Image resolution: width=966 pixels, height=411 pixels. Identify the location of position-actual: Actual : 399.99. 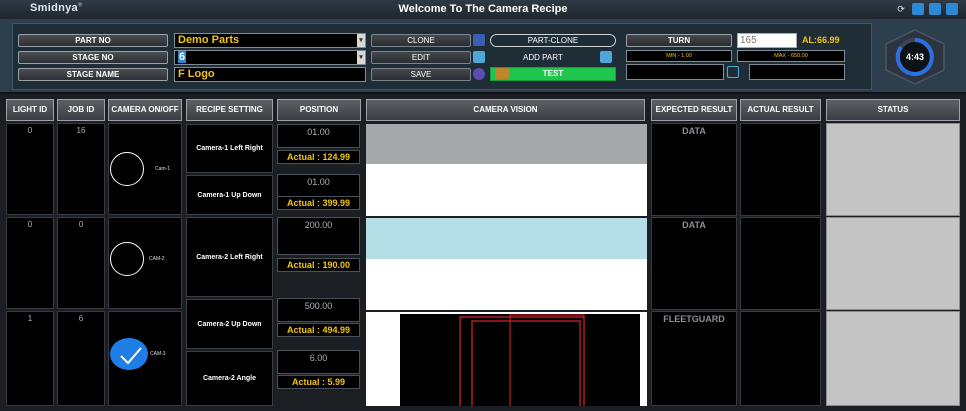
(318, 203).